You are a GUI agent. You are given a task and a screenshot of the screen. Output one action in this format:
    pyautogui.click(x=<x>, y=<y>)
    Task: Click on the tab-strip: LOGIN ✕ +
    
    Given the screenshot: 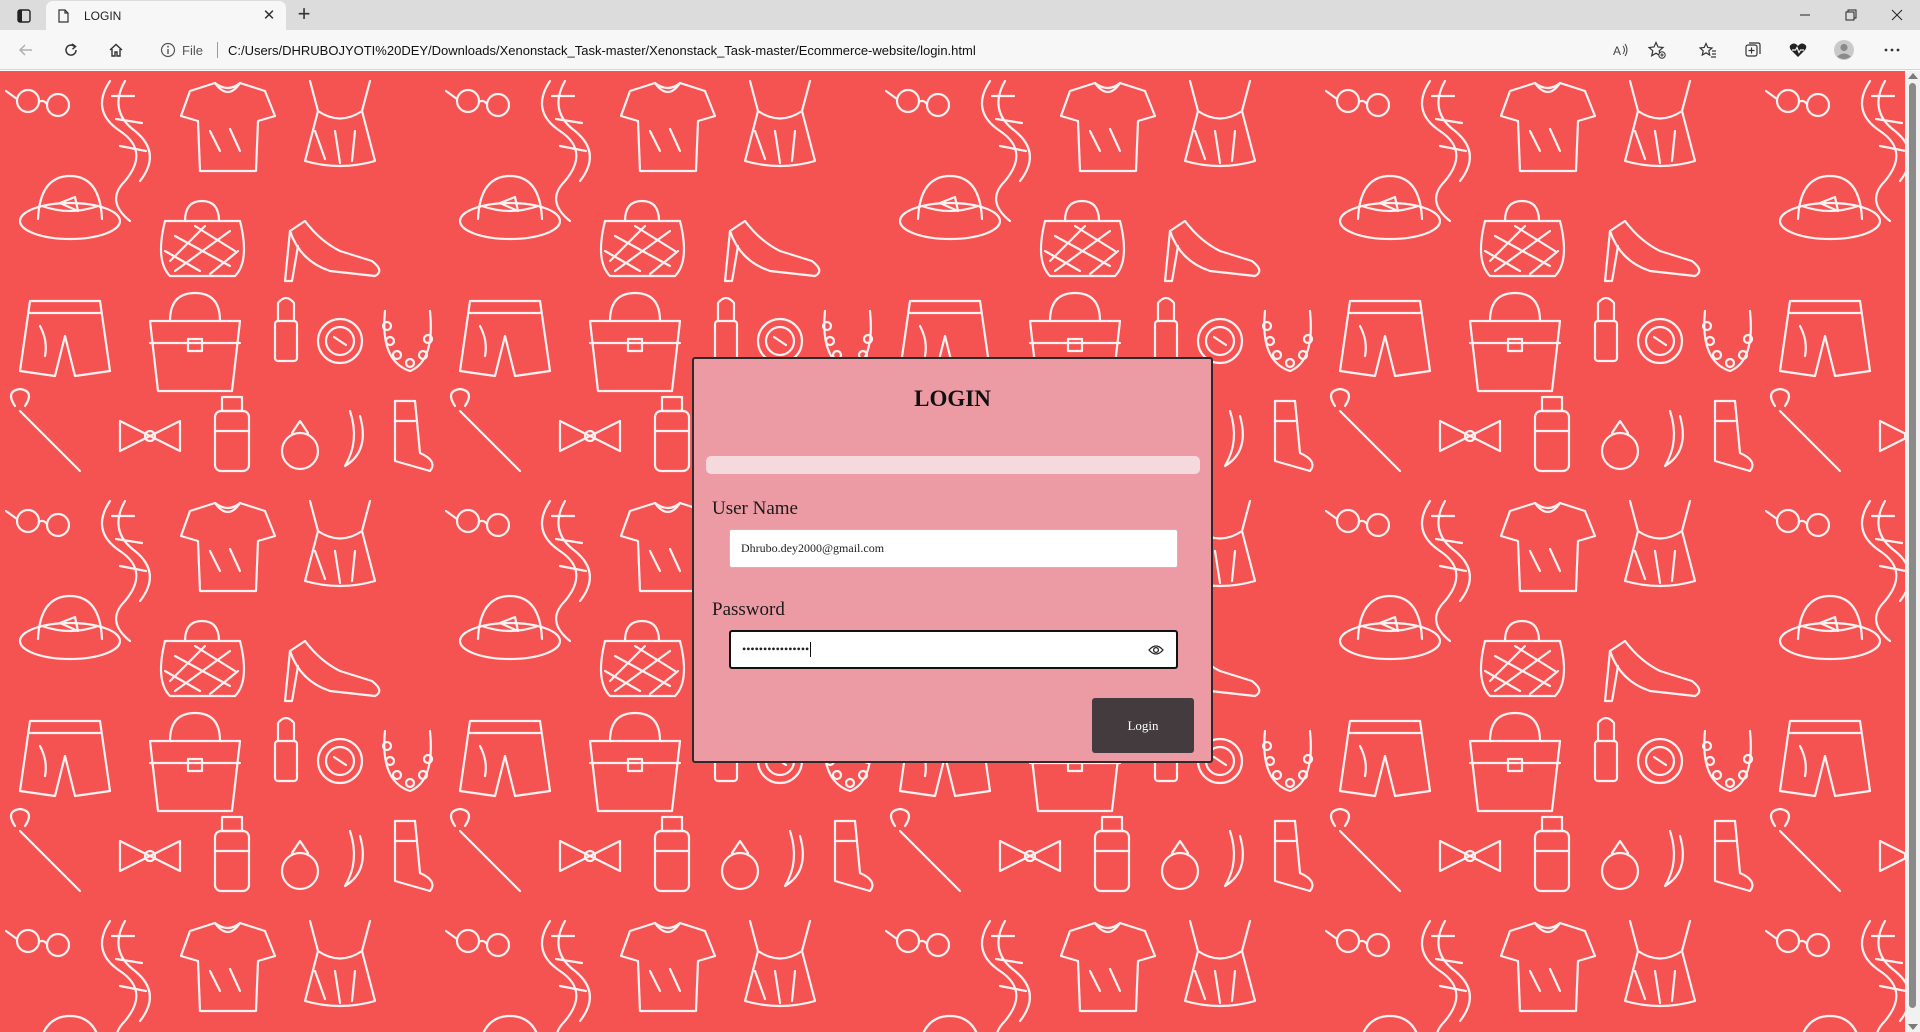 What is the action you would take?
    pyautogui.click(x=960, y=15)
    